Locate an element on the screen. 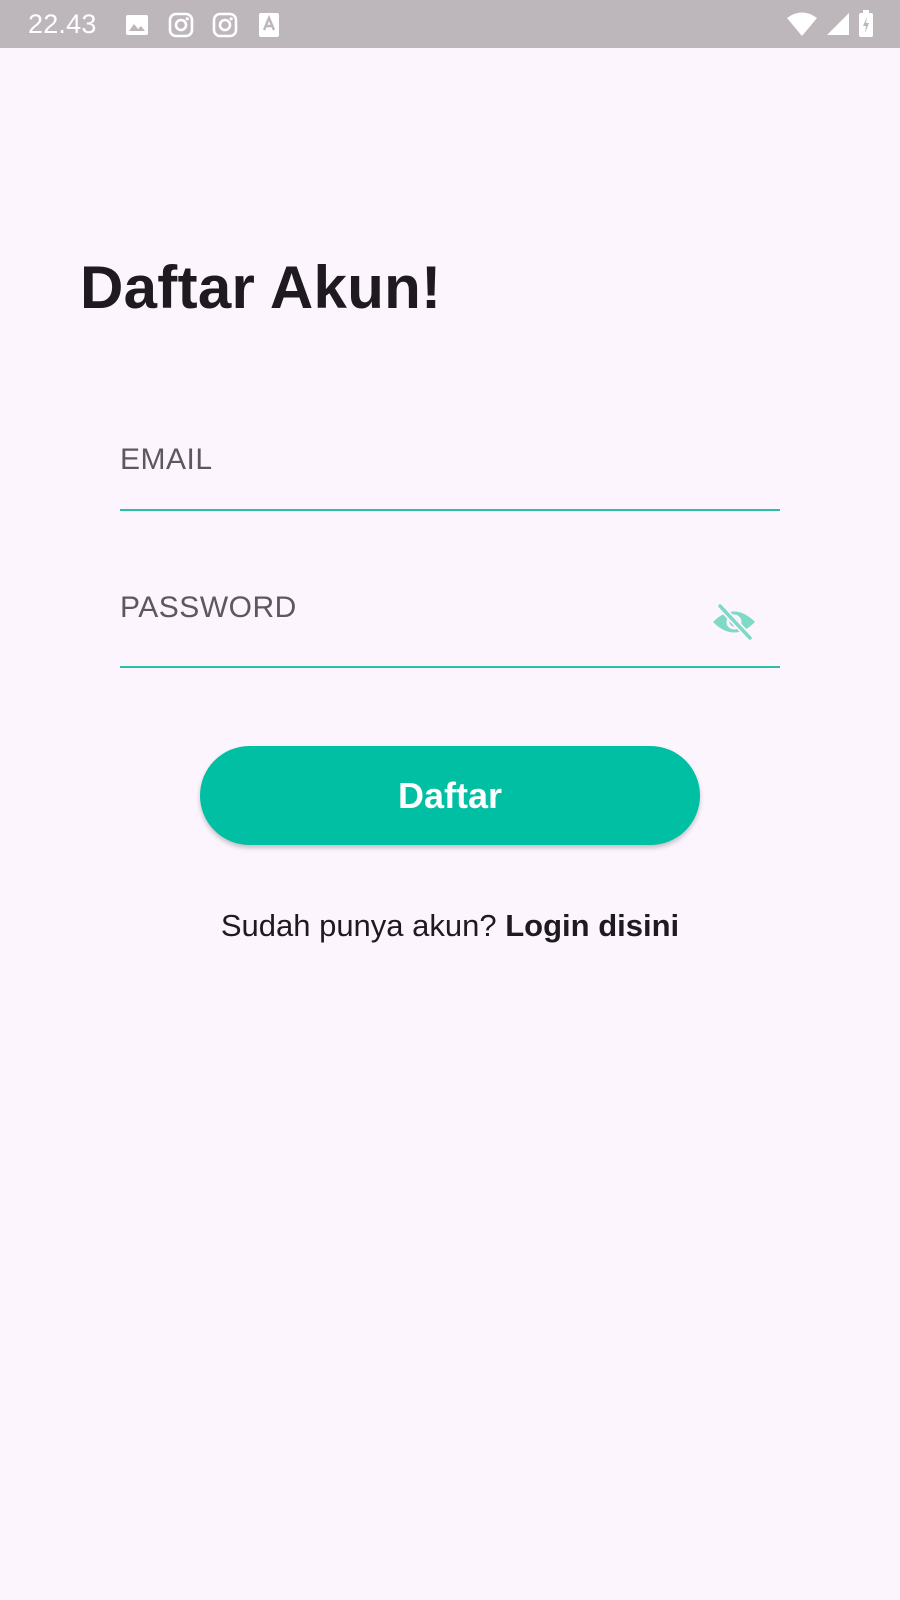 The width and height of the screenshot is (900, 1600). image-icon is located at coordinates (137, 25).